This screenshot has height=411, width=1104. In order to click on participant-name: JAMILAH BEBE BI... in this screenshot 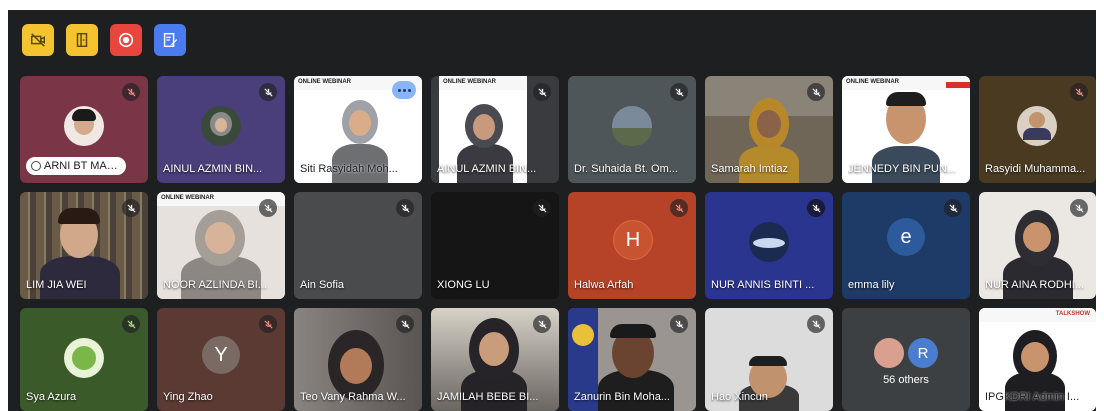, I will do `click(488, 397)`.